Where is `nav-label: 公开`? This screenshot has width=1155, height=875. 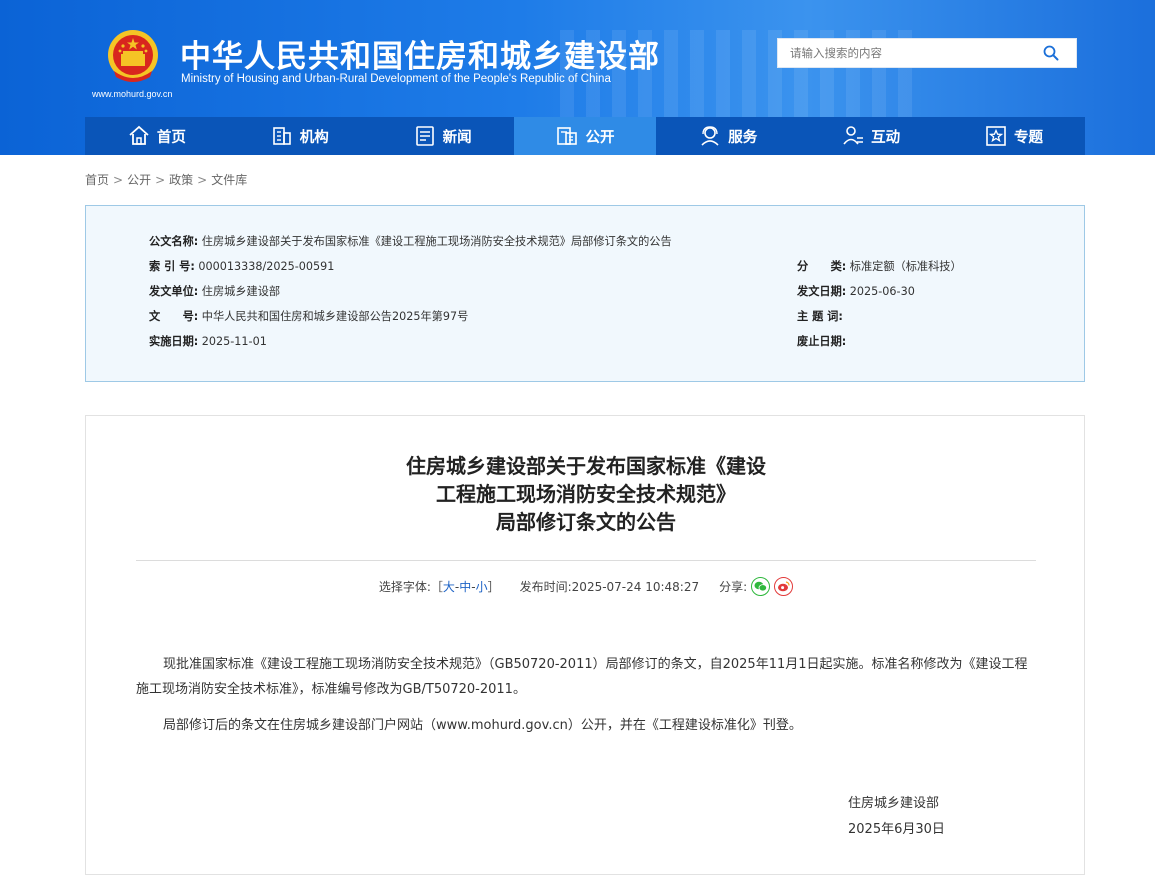 nav-label: 公开 is located at coordinates (600, 137).